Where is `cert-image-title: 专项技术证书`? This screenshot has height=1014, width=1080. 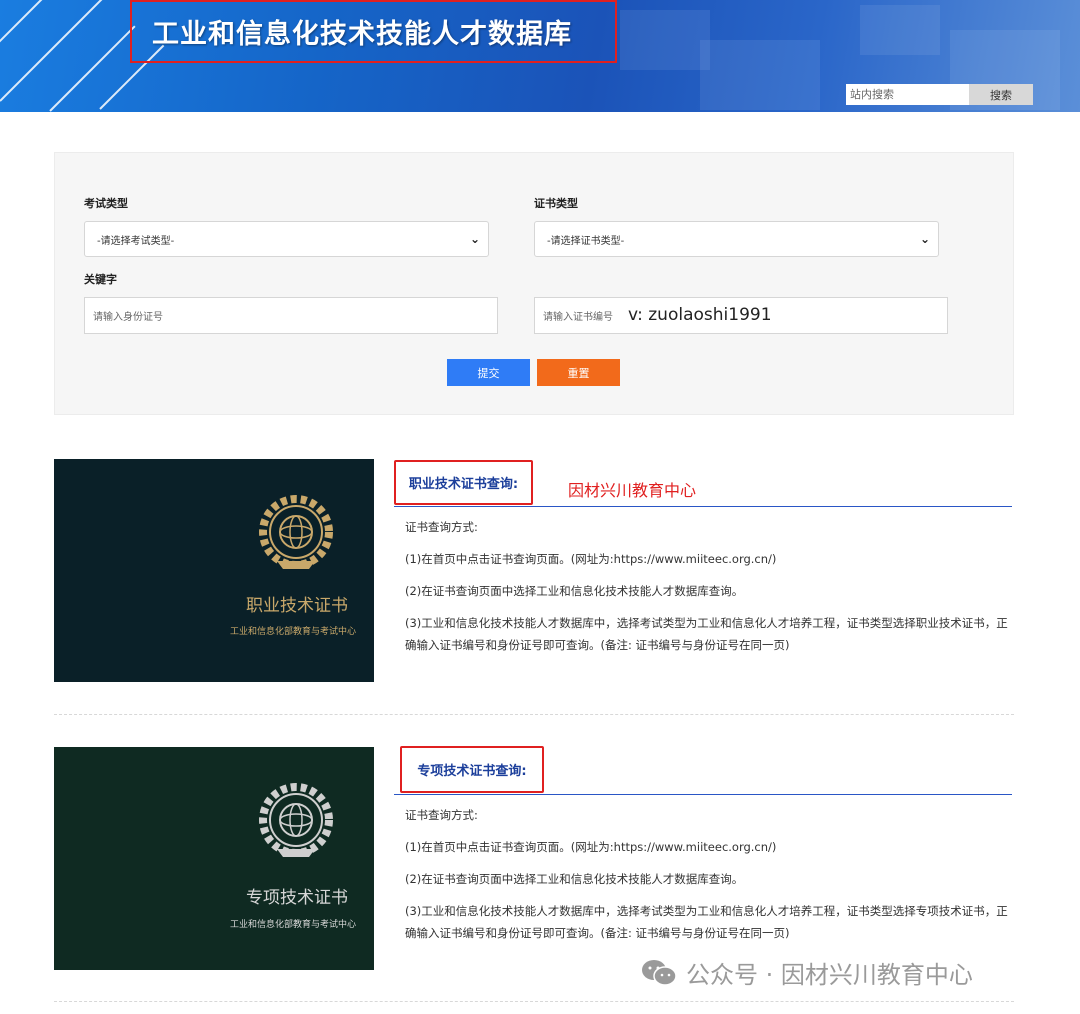
cert-image-title: 专项技术证书 is located at coordinates (297, 898).